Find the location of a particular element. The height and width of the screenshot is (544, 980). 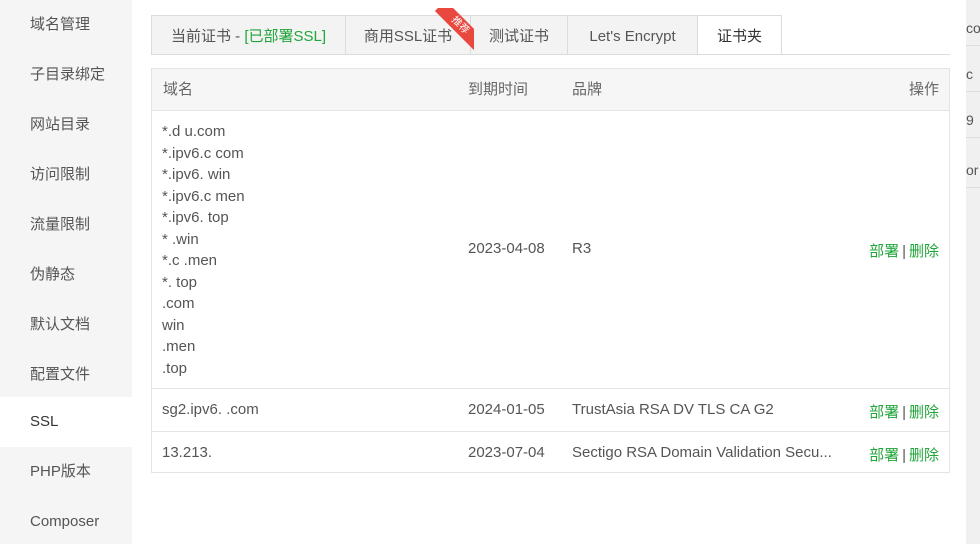

background-window-edge: co c 9 or is located at coordinates (973, 272).